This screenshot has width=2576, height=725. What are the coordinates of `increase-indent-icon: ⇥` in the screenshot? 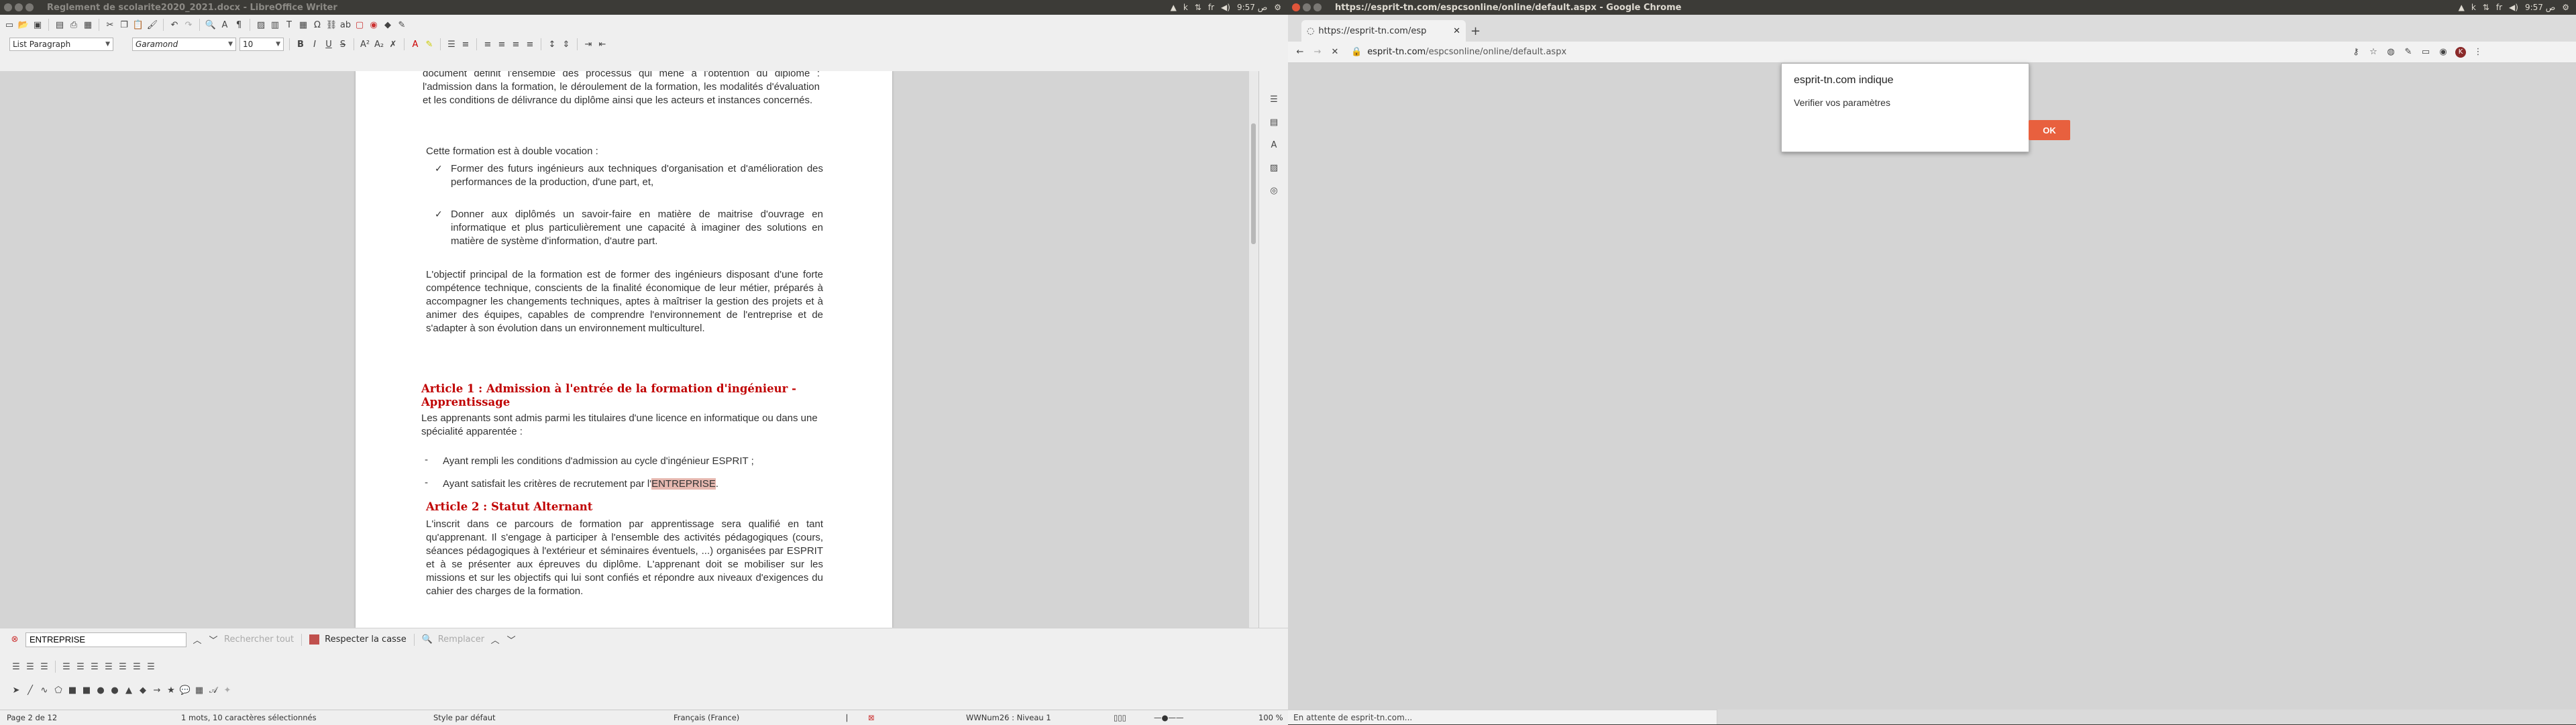 It's located at (588, 44).